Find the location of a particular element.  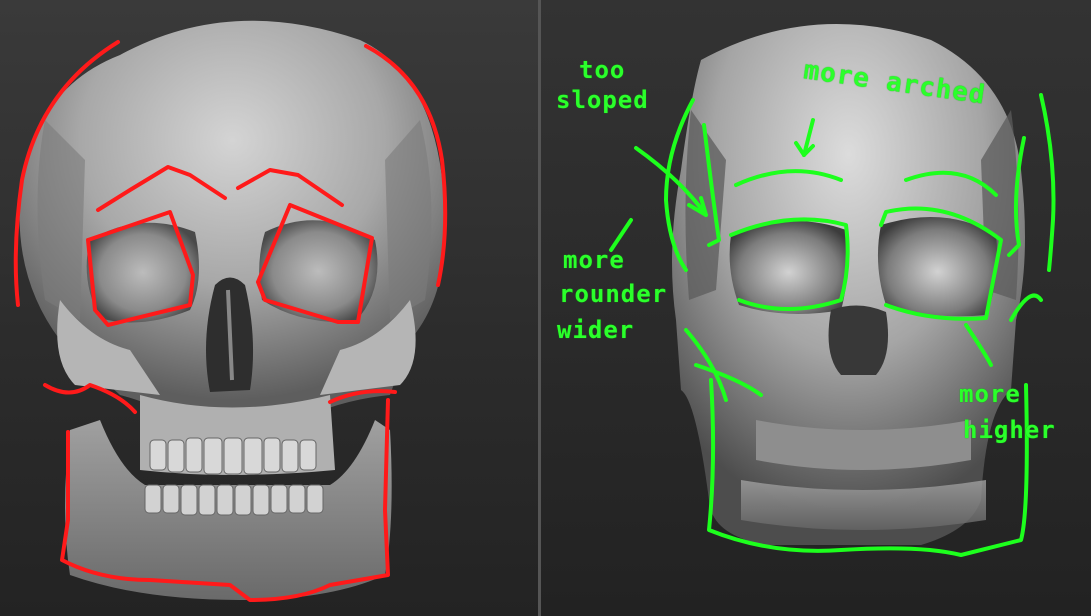

annotation-rounder: rounder is located at coordinates (613, 294).